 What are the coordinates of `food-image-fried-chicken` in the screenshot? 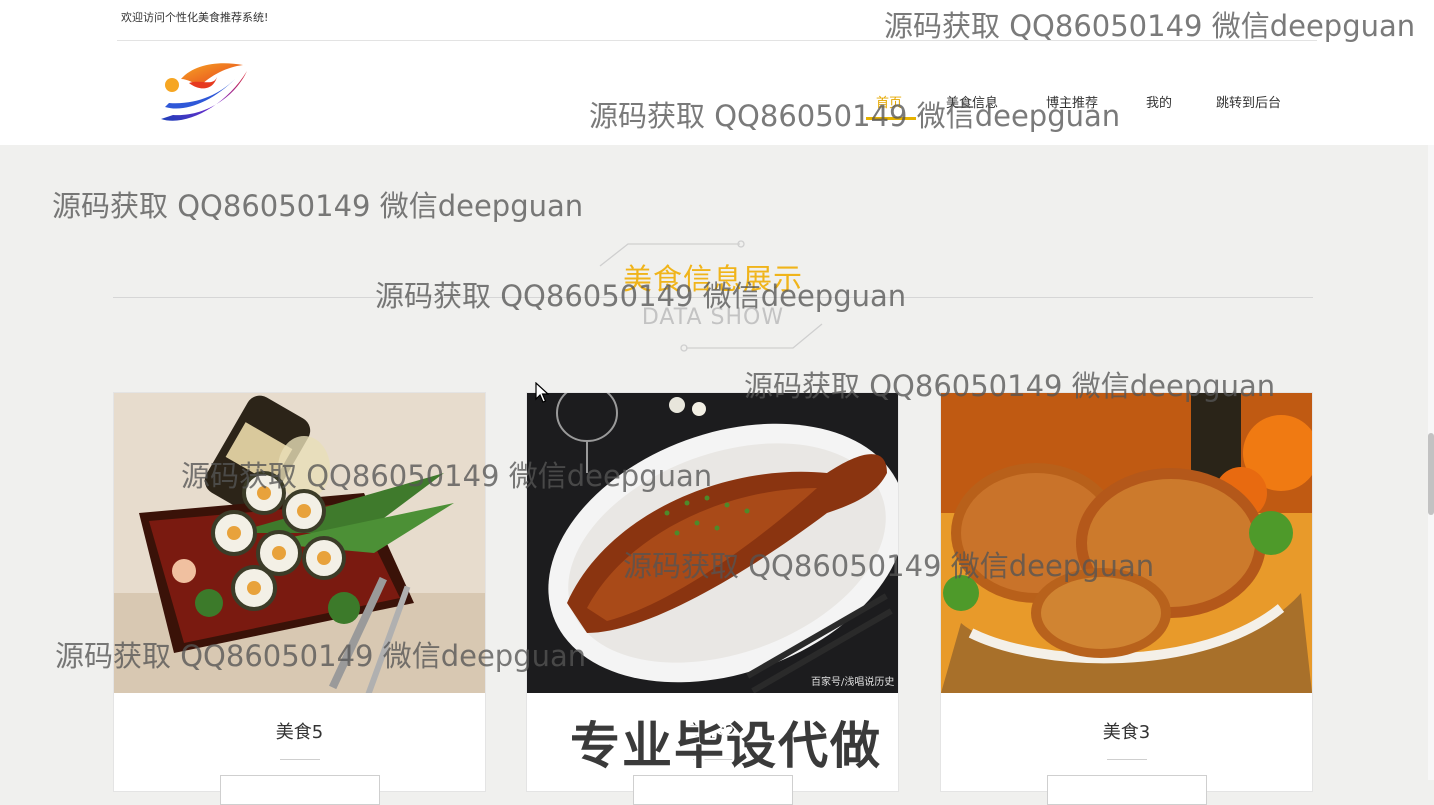 It's located at (1126, 543).